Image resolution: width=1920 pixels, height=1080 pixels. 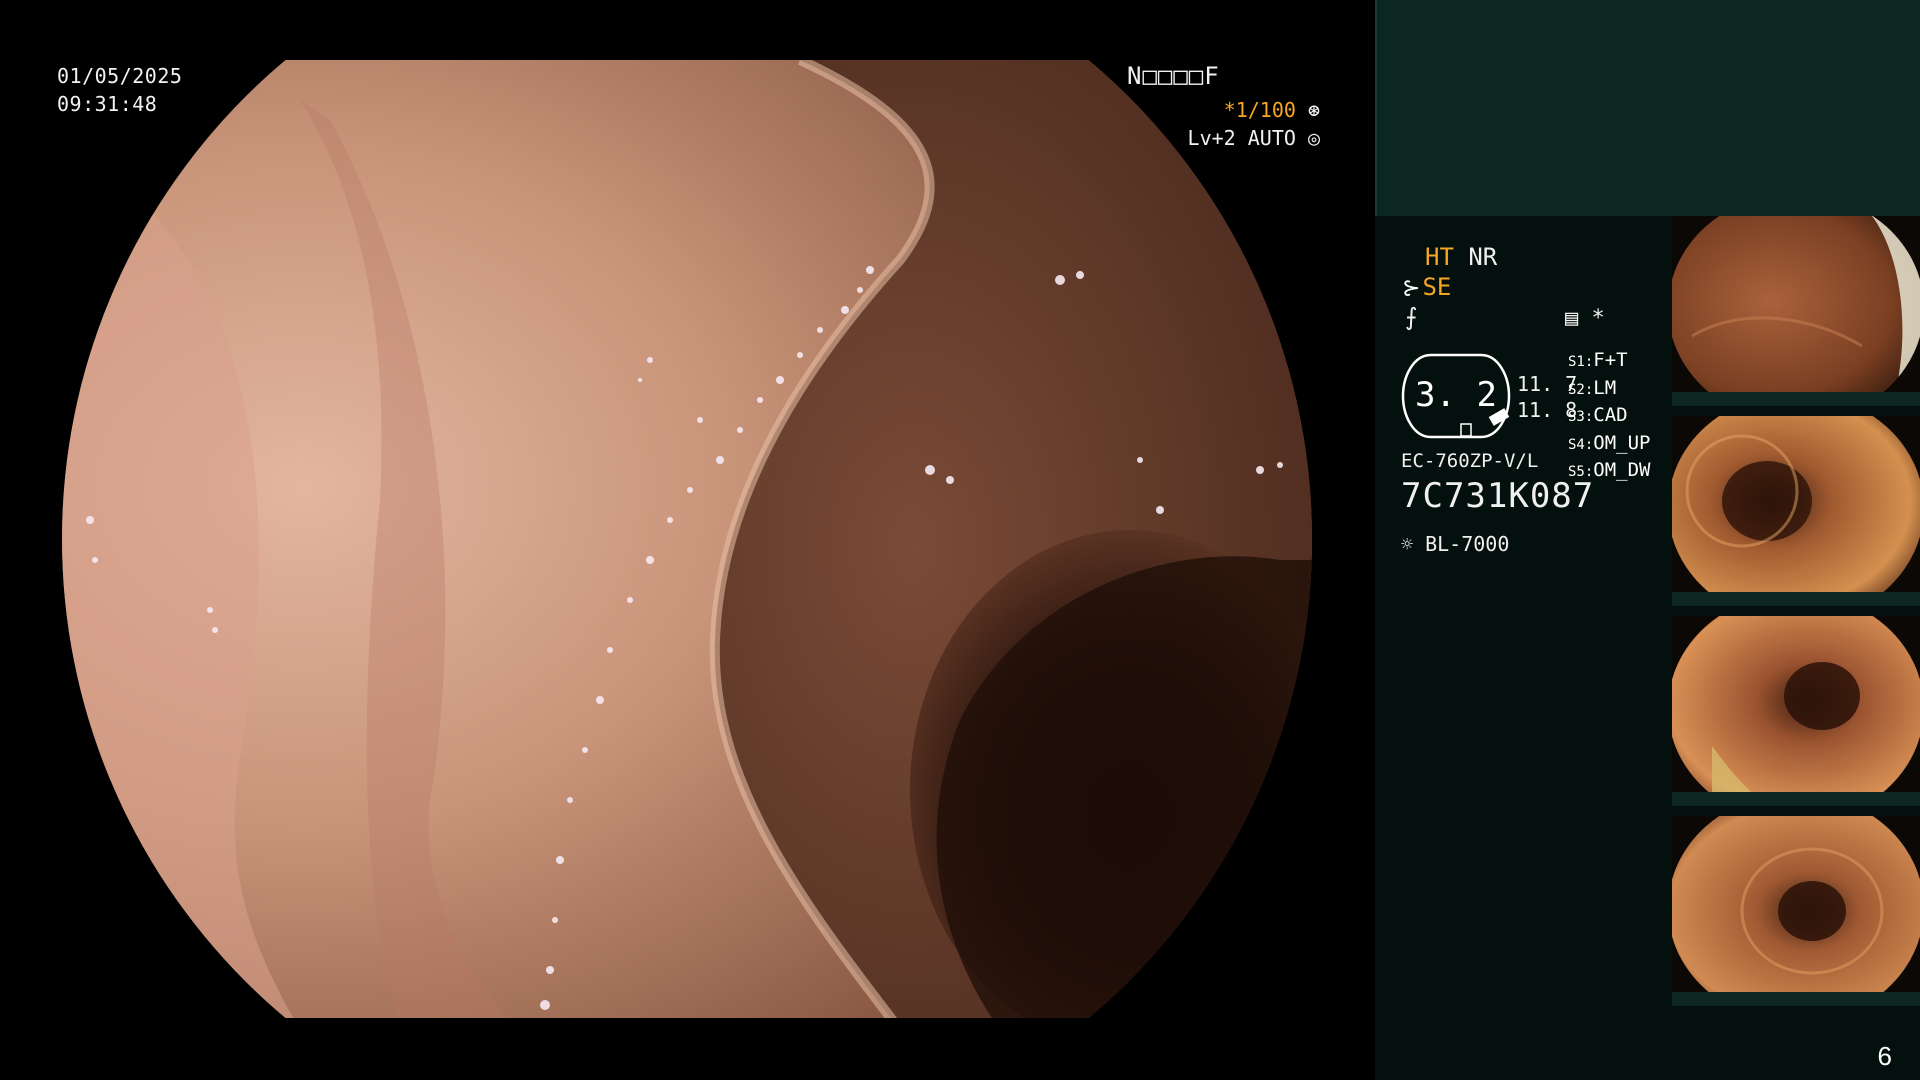 What do you see at coordinates (1259, 110) in the screenshot?
I see `shutter-text: *1/100` at bounding box center [1259, 110].